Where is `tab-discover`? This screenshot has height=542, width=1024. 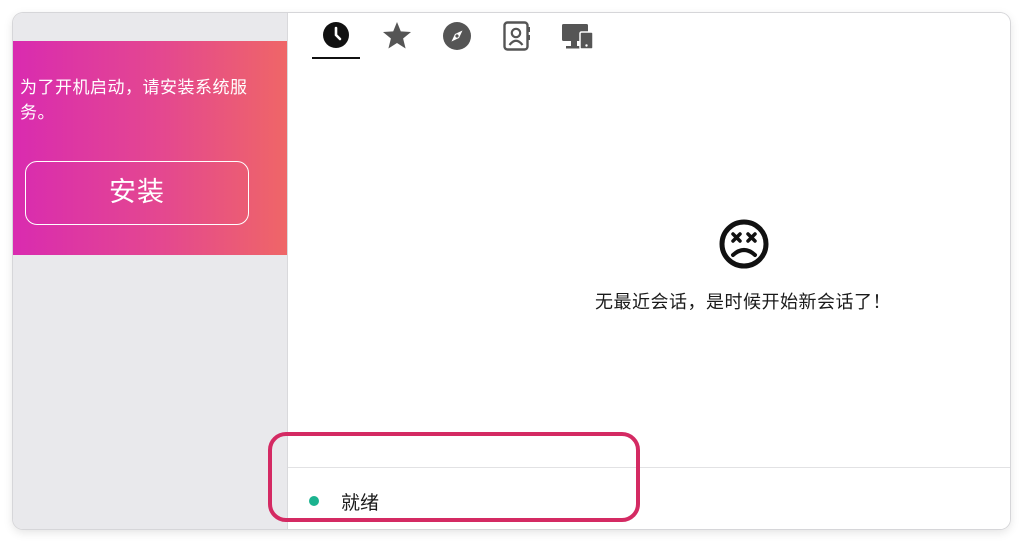
tab-discover is located at coordinates (456, 36).